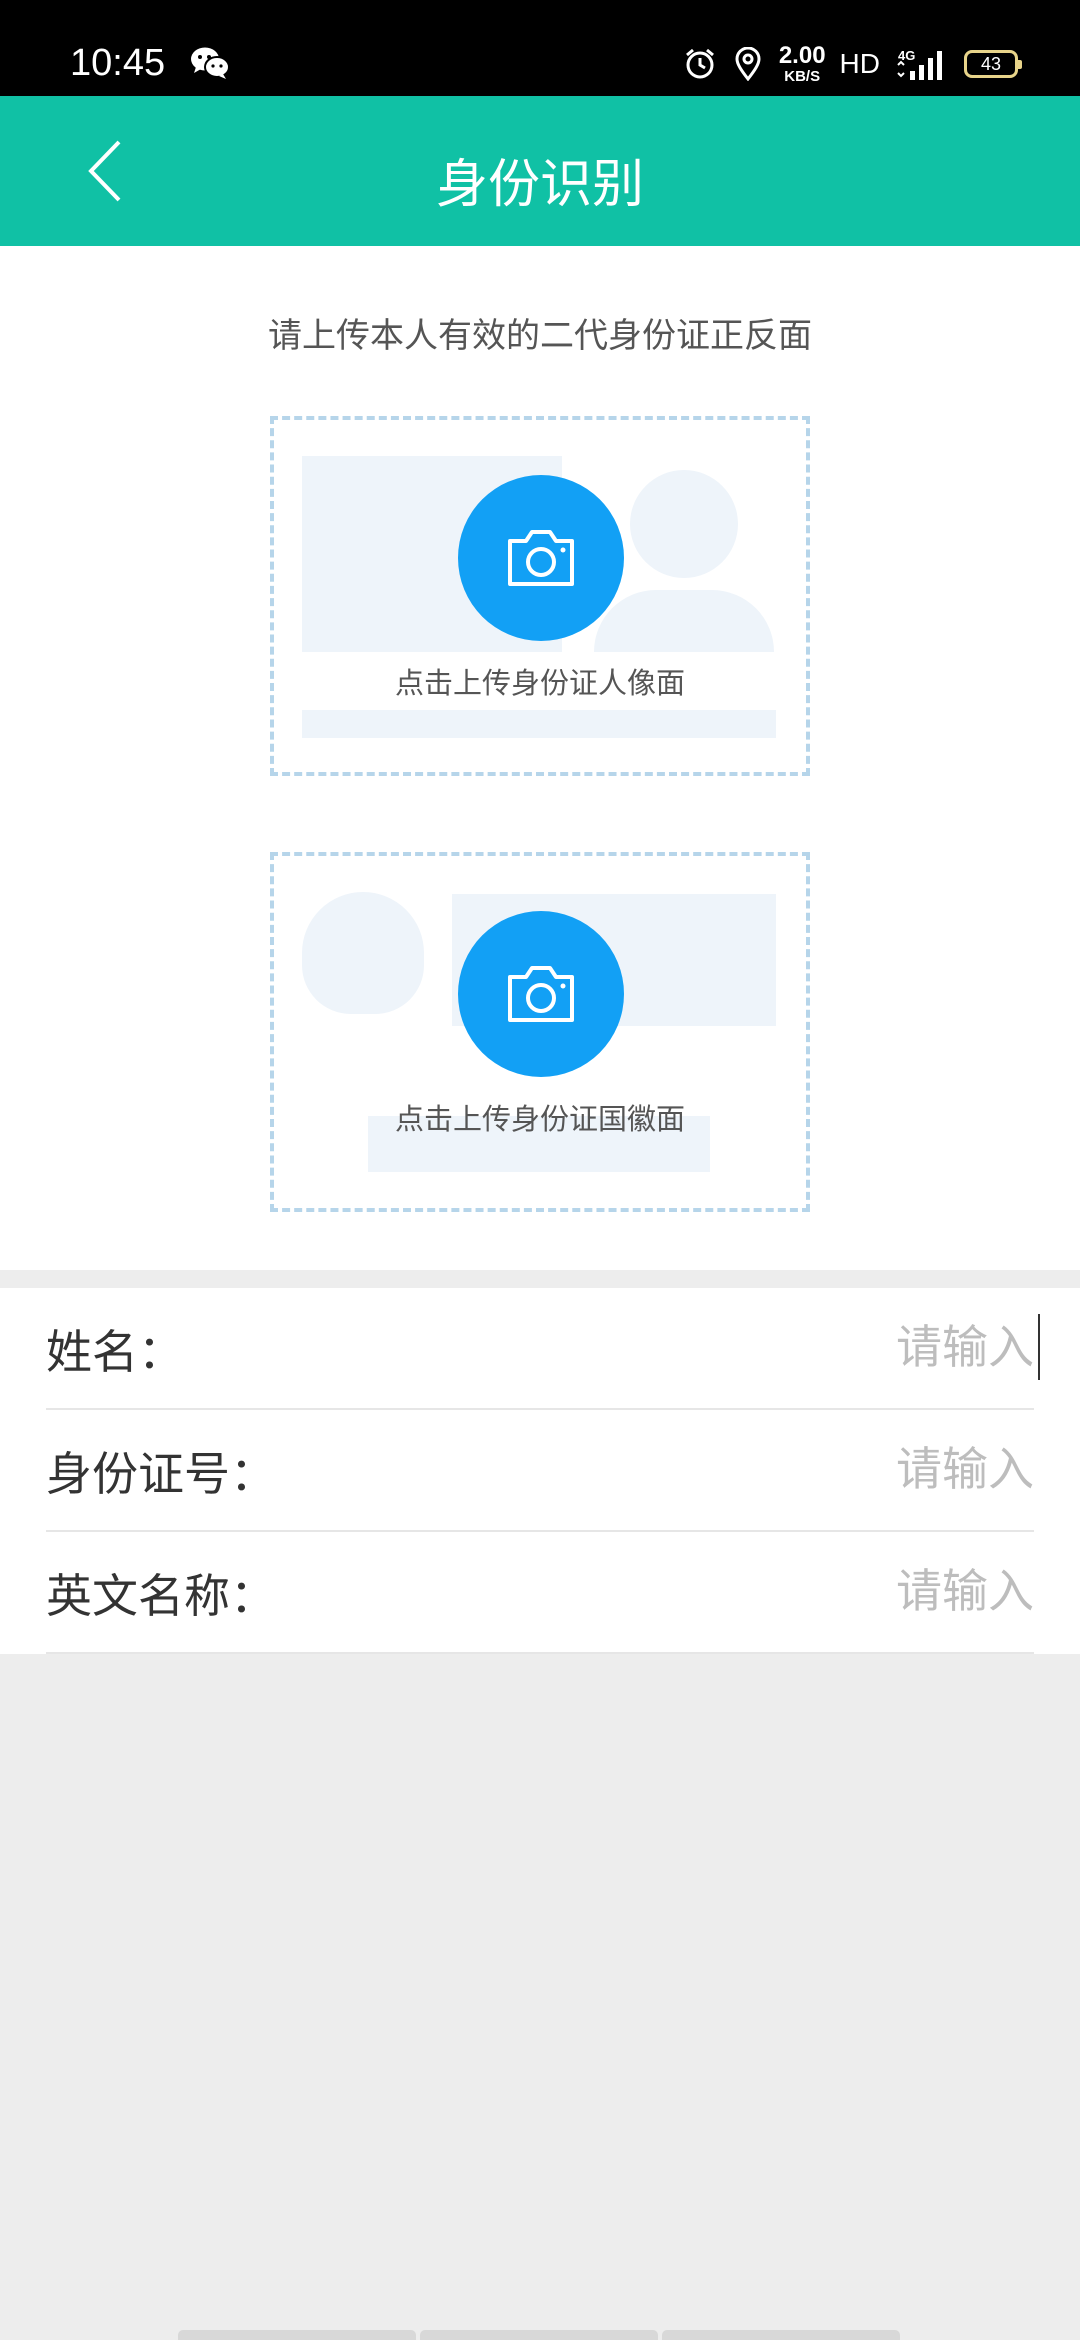 This screenshot has height=2340, width=1080. What do you see at coordinates (115, 1352) in the screenshot?
I see `name-label: 姓名：` at bounding box center [115, 1352].